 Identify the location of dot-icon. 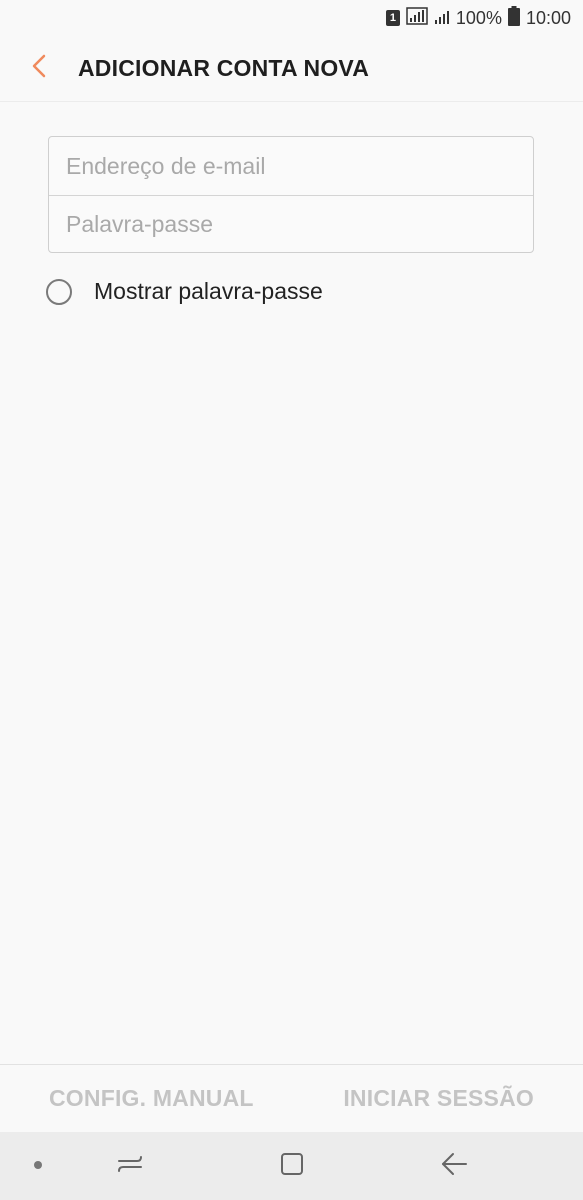
(38, 1166).